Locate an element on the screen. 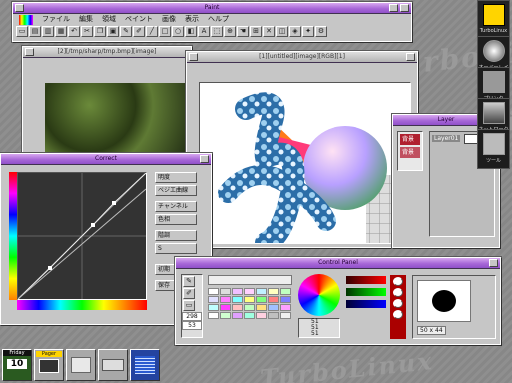 This screenshot has height=383, width=512. bezier-button: ベジエ曲線 is located at coordinates (176, 190).